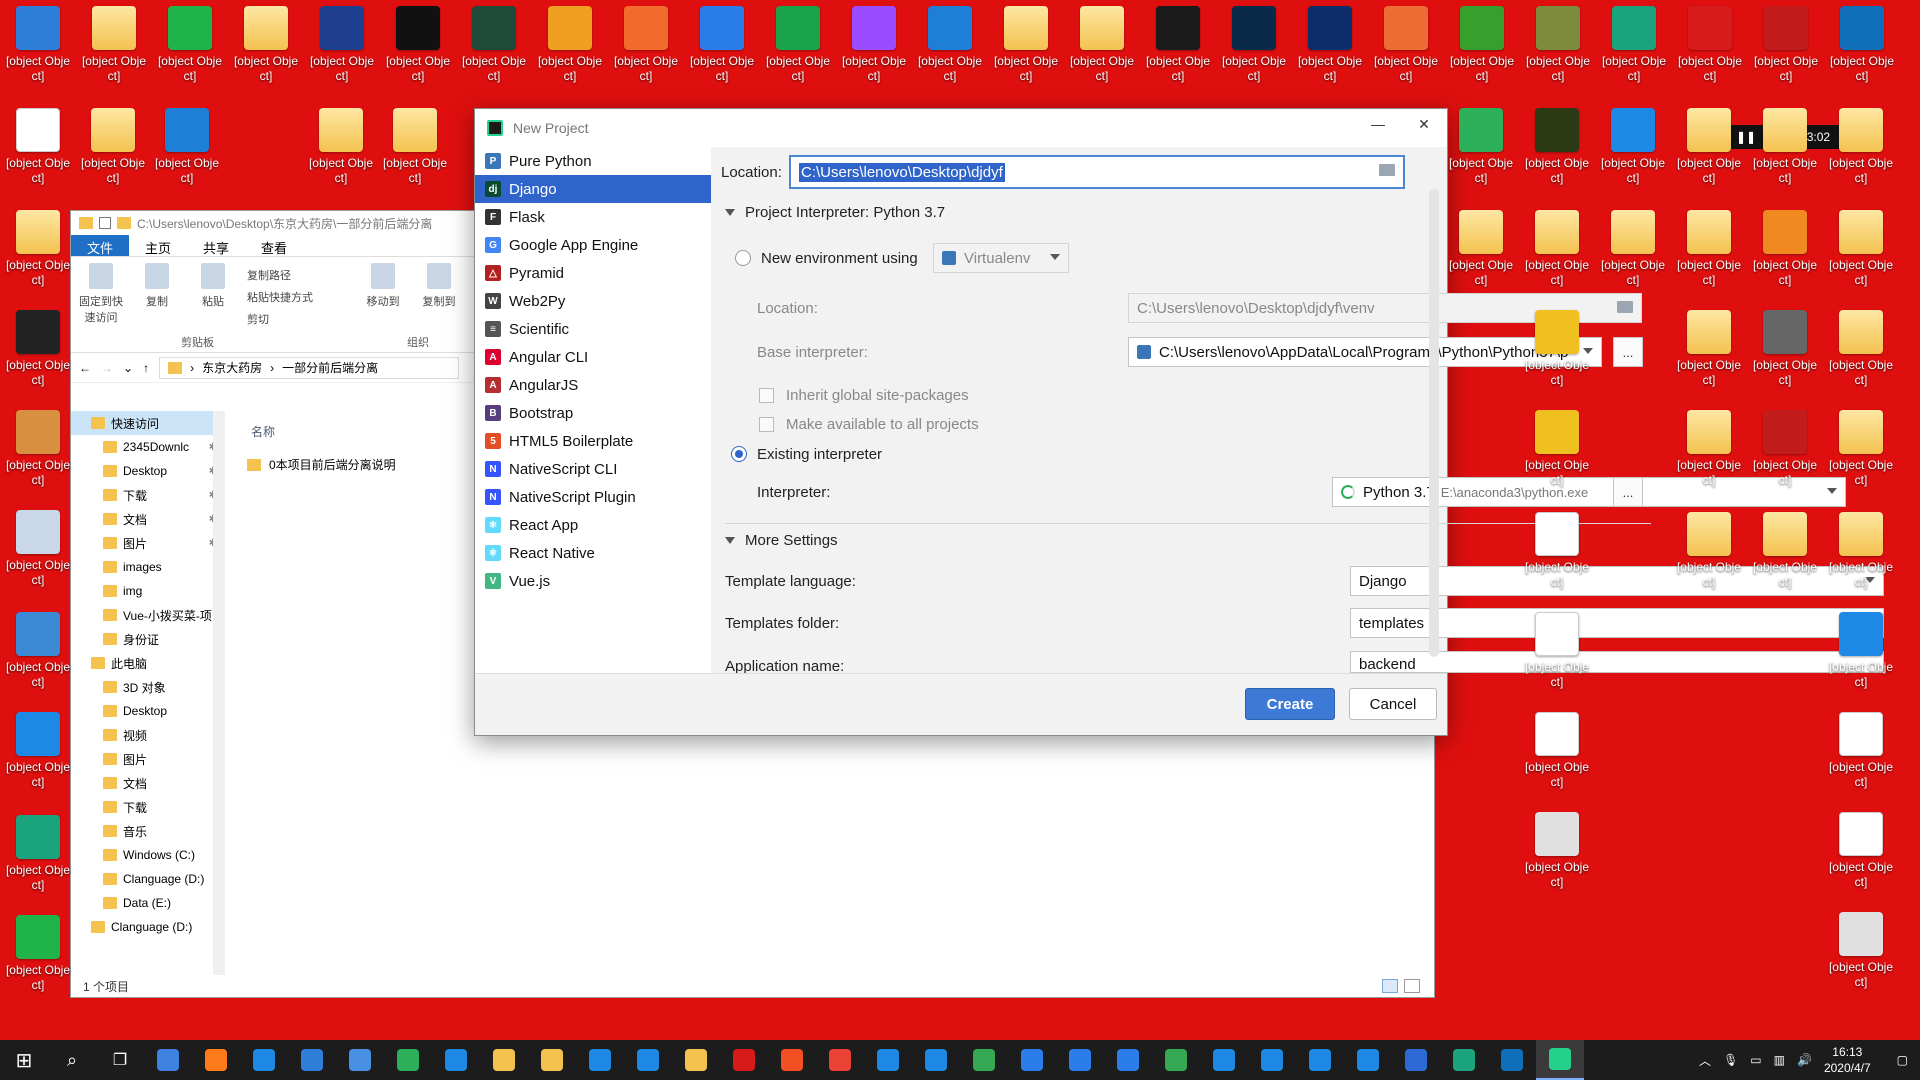 This screenshot has height=1080, width=1920. Describe the element at coordinates (146, 543) in the screenshot. I see `nav-item: 图片✱` at that location.